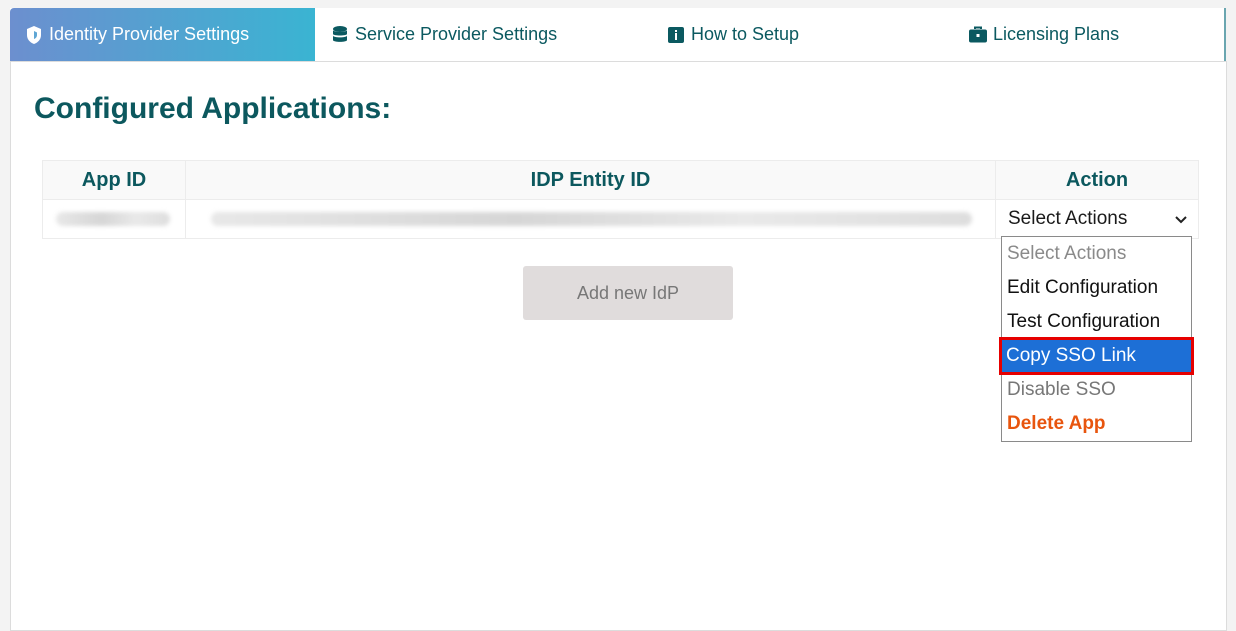 Image resolution: width=1236 pixels, height=631 pixels. What do you see at coordinates (1056, 34) in the screenshot?
I see `tab-label: Licensing Plans` at bounding box center [1056, 34].